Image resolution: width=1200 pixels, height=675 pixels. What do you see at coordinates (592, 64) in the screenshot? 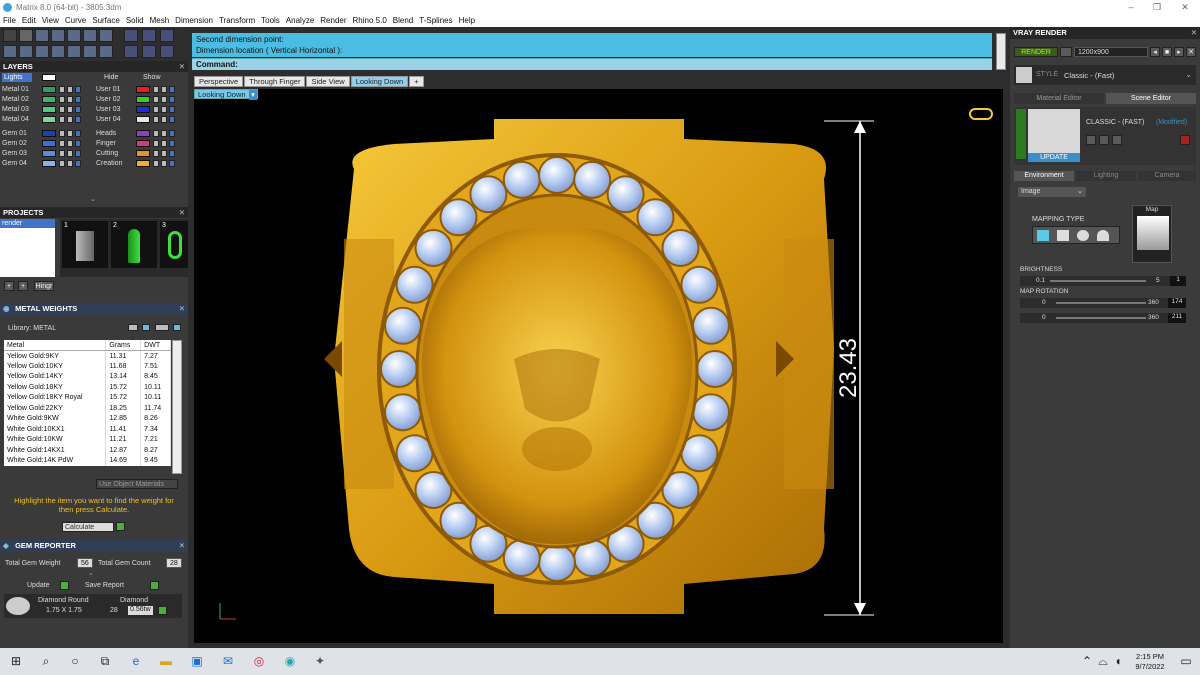
I see `command-line: Command:` at bounding box center [592, 64].